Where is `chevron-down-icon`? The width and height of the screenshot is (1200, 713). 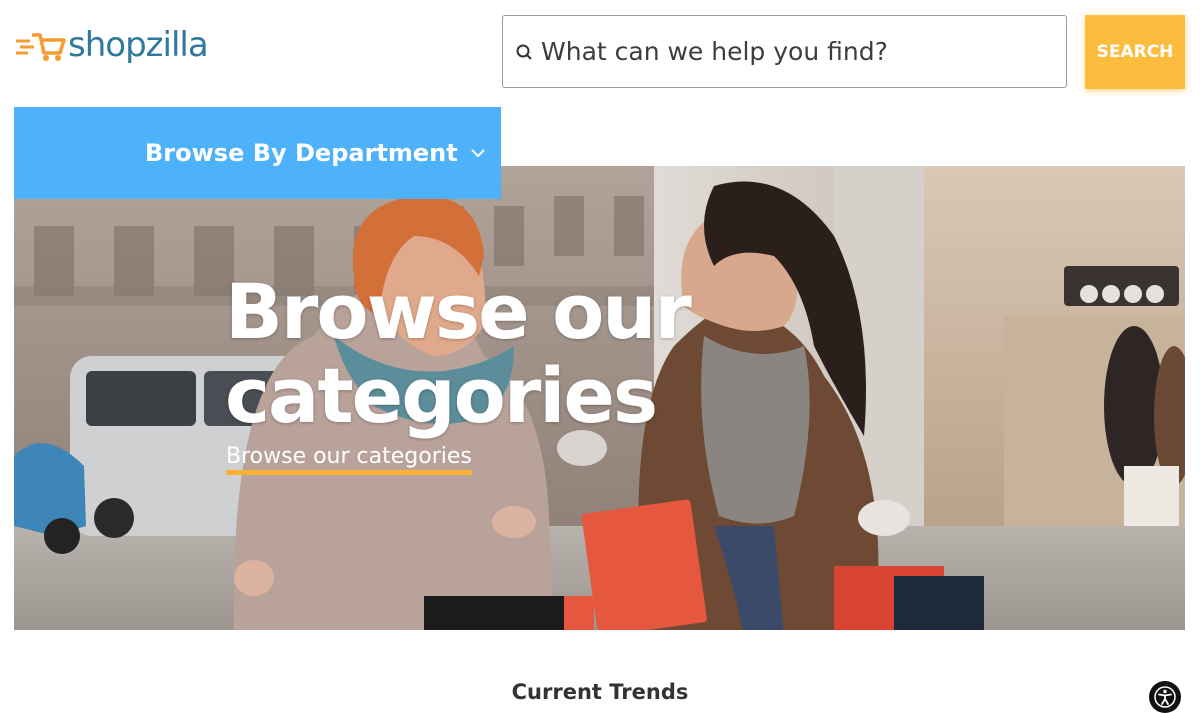 chevron-down-icon is located at coordinates (478, 153).